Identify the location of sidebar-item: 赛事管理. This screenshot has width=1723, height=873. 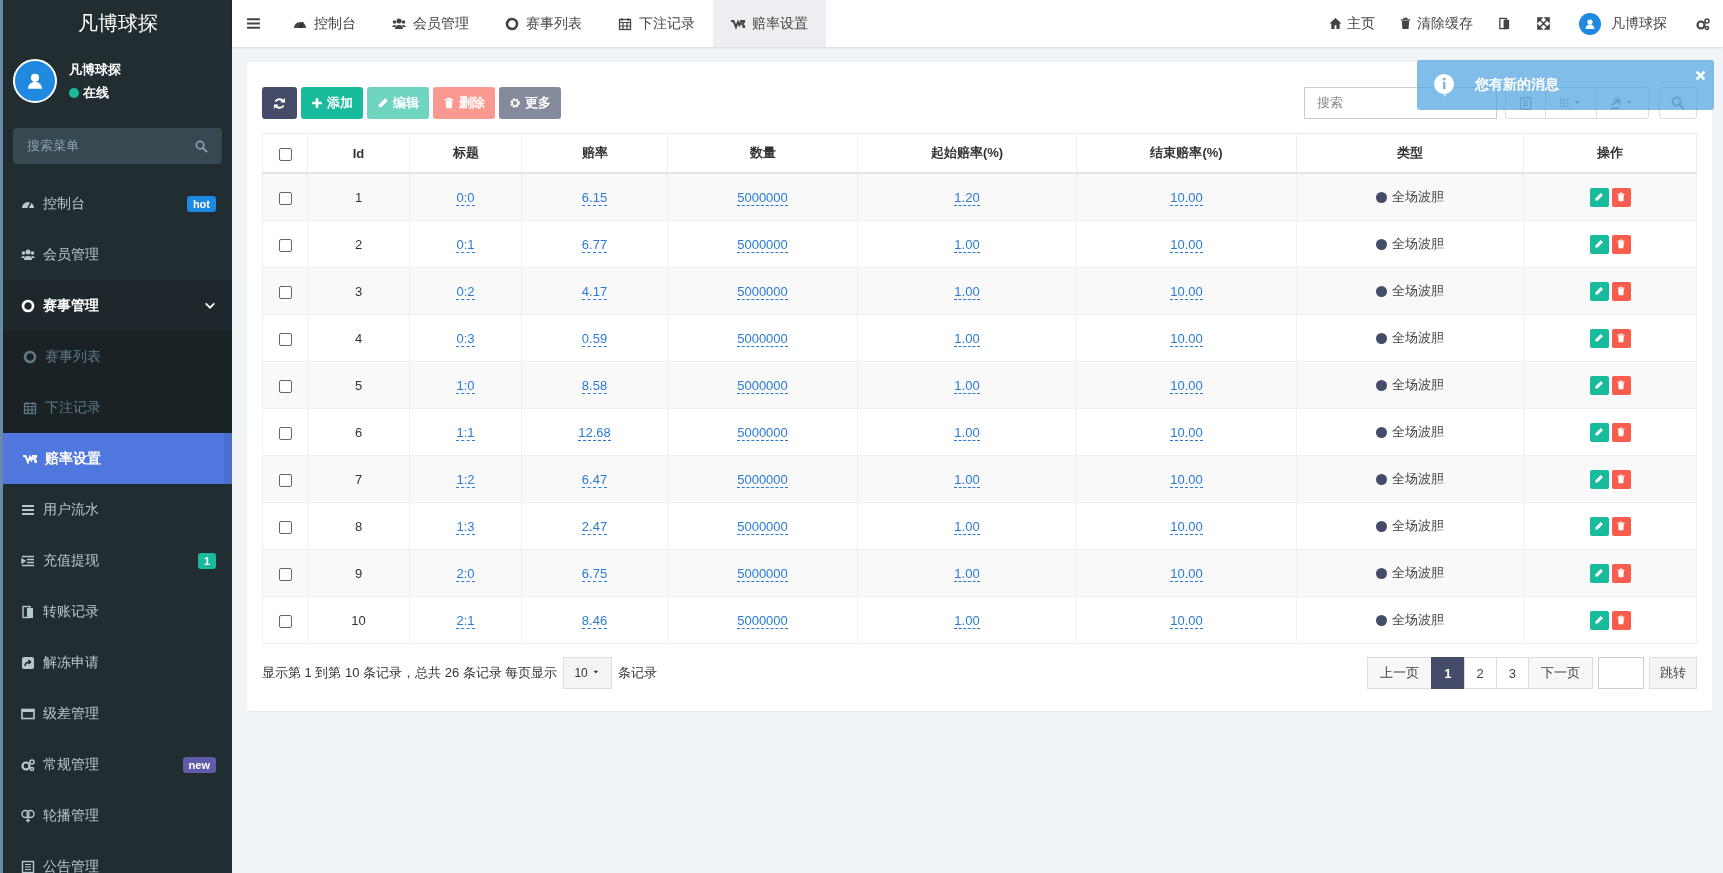
(117, 305).